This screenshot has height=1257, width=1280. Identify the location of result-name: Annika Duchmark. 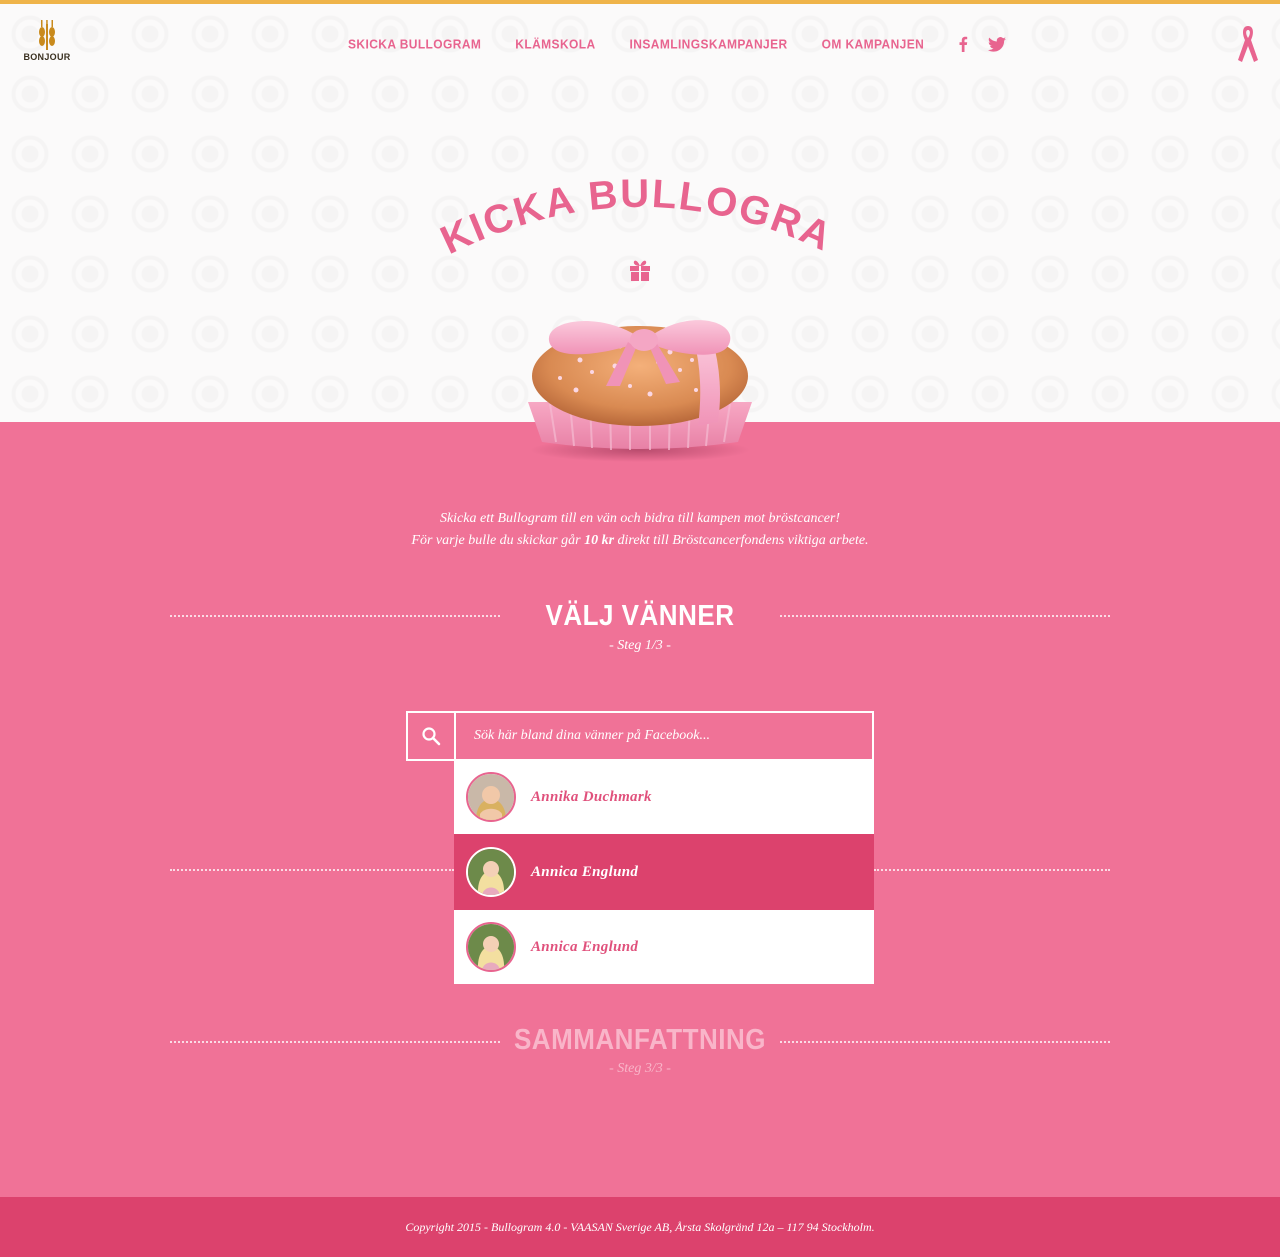
(591, 796).